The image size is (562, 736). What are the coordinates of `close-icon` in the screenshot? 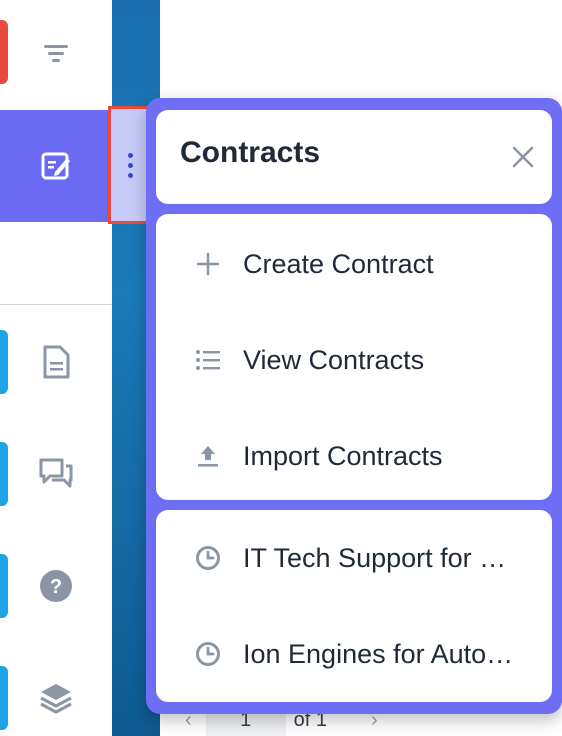 It's located at (523, 157).